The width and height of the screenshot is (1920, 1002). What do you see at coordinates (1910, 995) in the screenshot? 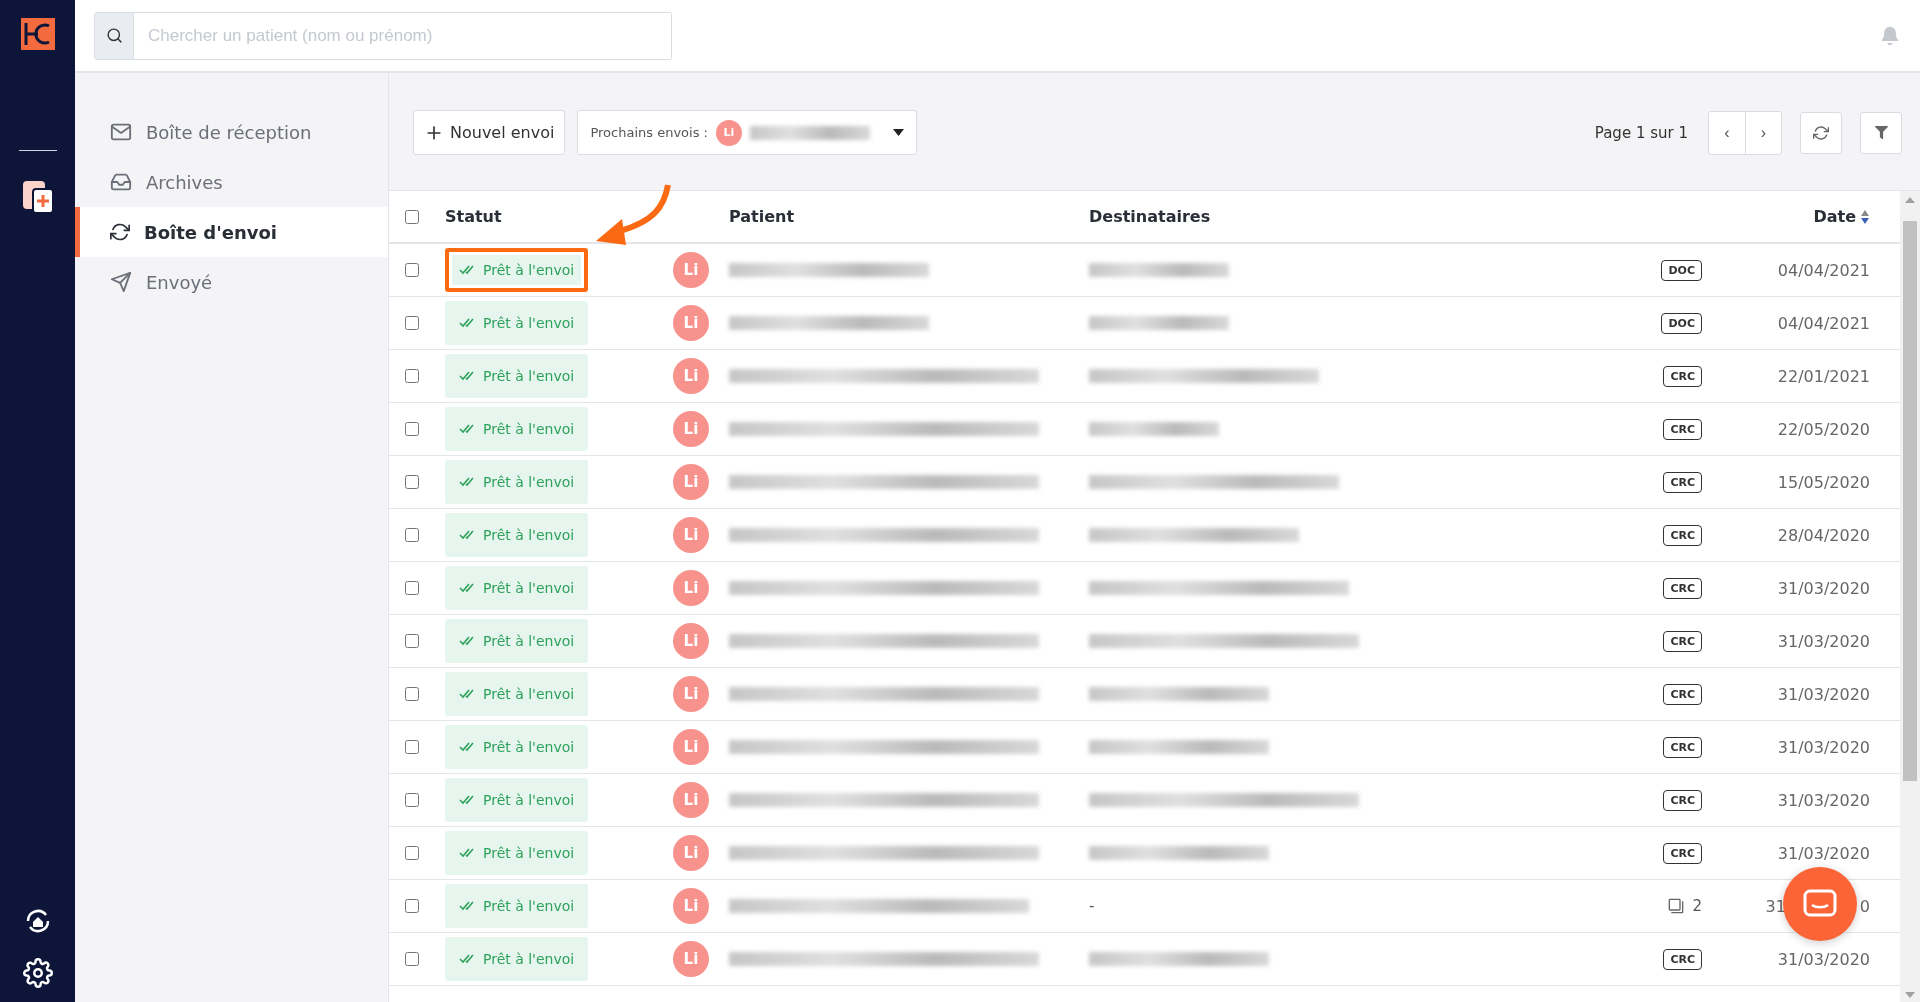
I see `scroll-down-icon` at bounding box center [1910, 995].